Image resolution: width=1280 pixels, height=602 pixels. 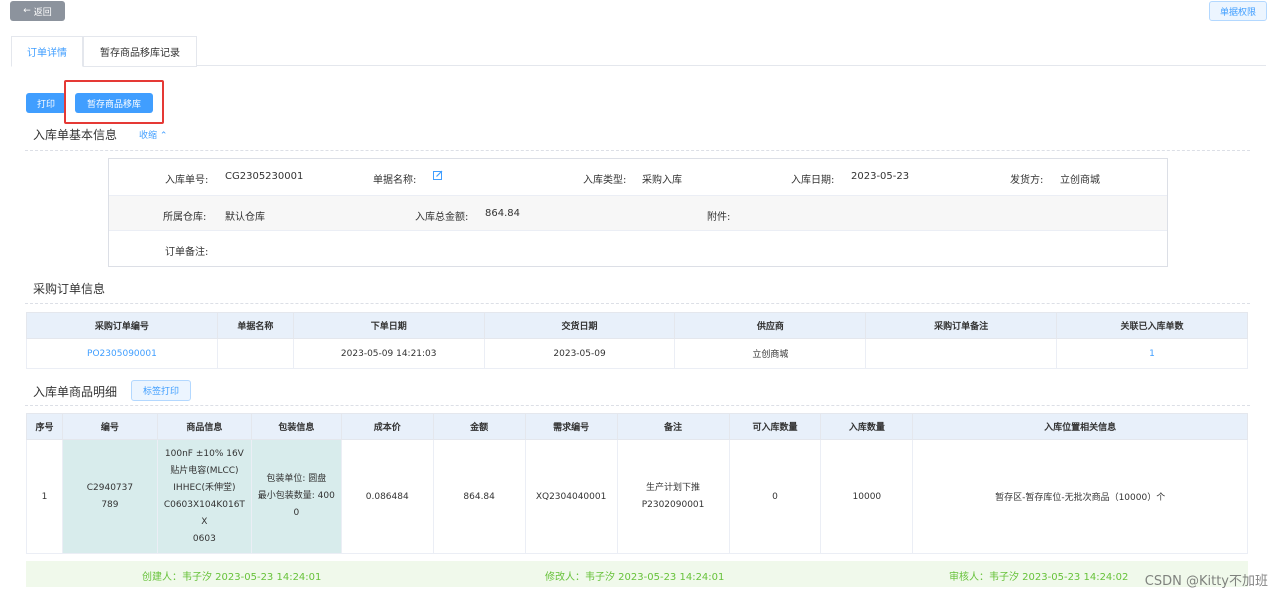 What do you see at coordinates (571, 426) in the screenshot?
I see `column-header: 需求编号` at bounding box center [571, 426].